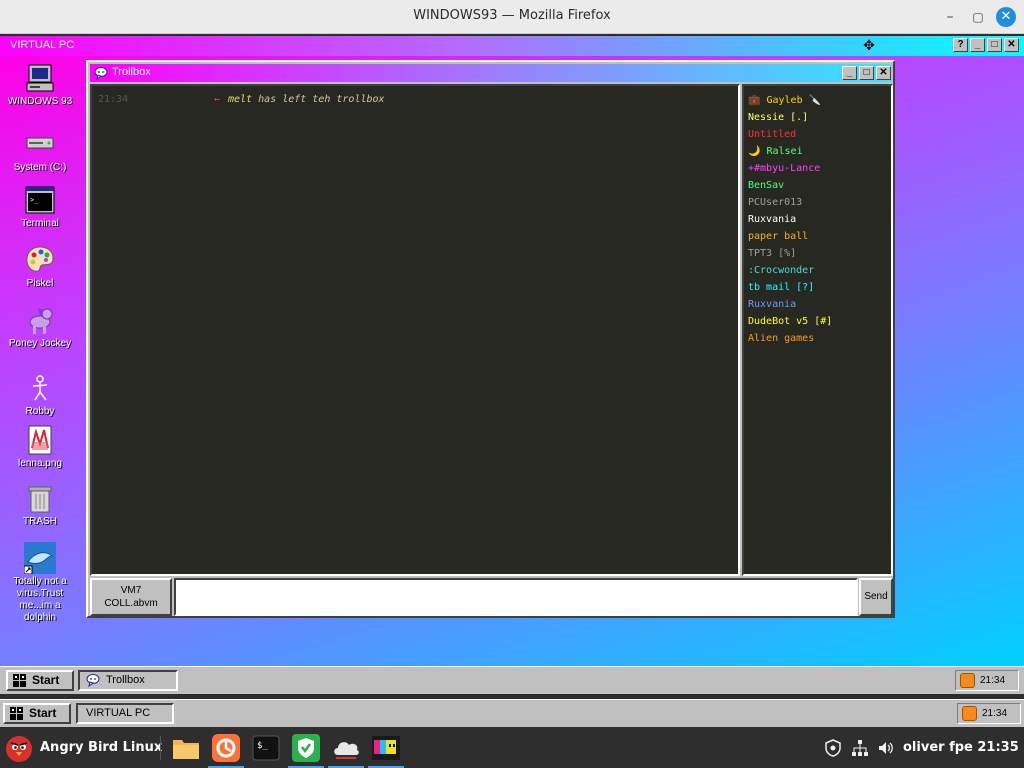 The width and height of the screenshot is (1024, 768). What do you see at coordinates (961, 748) in the screenshot?
I see `panel-clock: oliver fpe 21:35` at bounding box center [961, 748].